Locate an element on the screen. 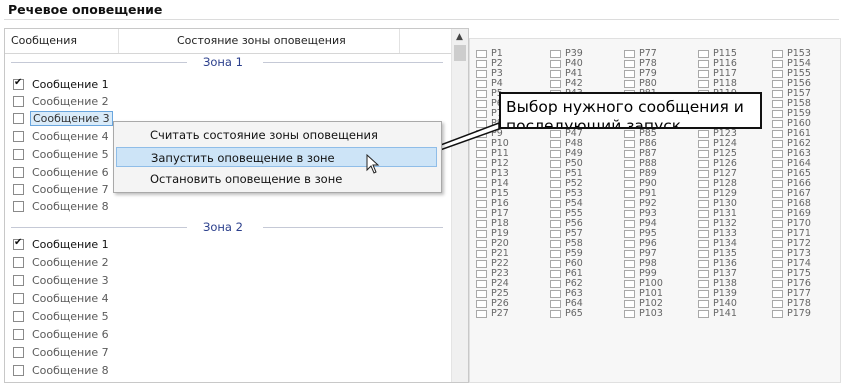 The image size is (843, 383). menu-item-read-zone-state: Считать состояние зоны оповещения is located at coordinates (276, 135).